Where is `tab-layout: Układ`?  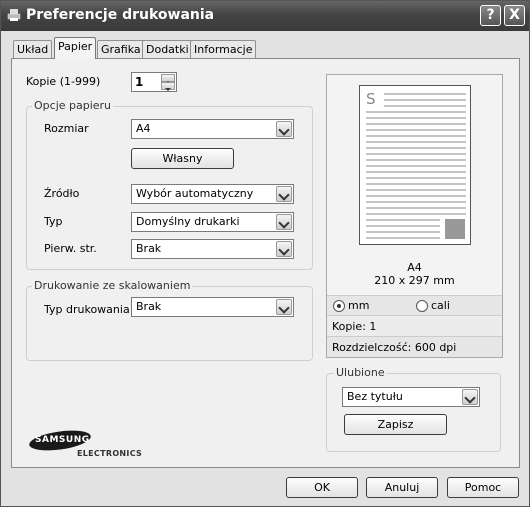
tab-layout: Układ is located at coordinates (33, 49).